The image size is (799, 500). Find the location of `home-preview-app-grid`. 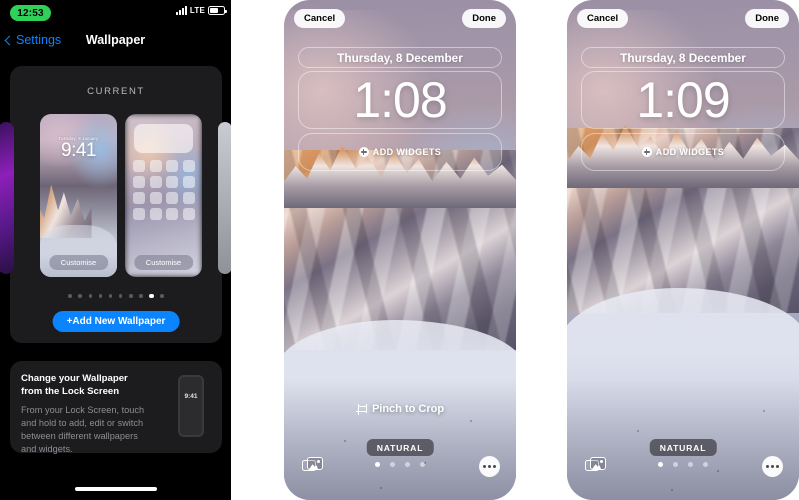

home-preview-app-grid is located at coordinates (164, 190).